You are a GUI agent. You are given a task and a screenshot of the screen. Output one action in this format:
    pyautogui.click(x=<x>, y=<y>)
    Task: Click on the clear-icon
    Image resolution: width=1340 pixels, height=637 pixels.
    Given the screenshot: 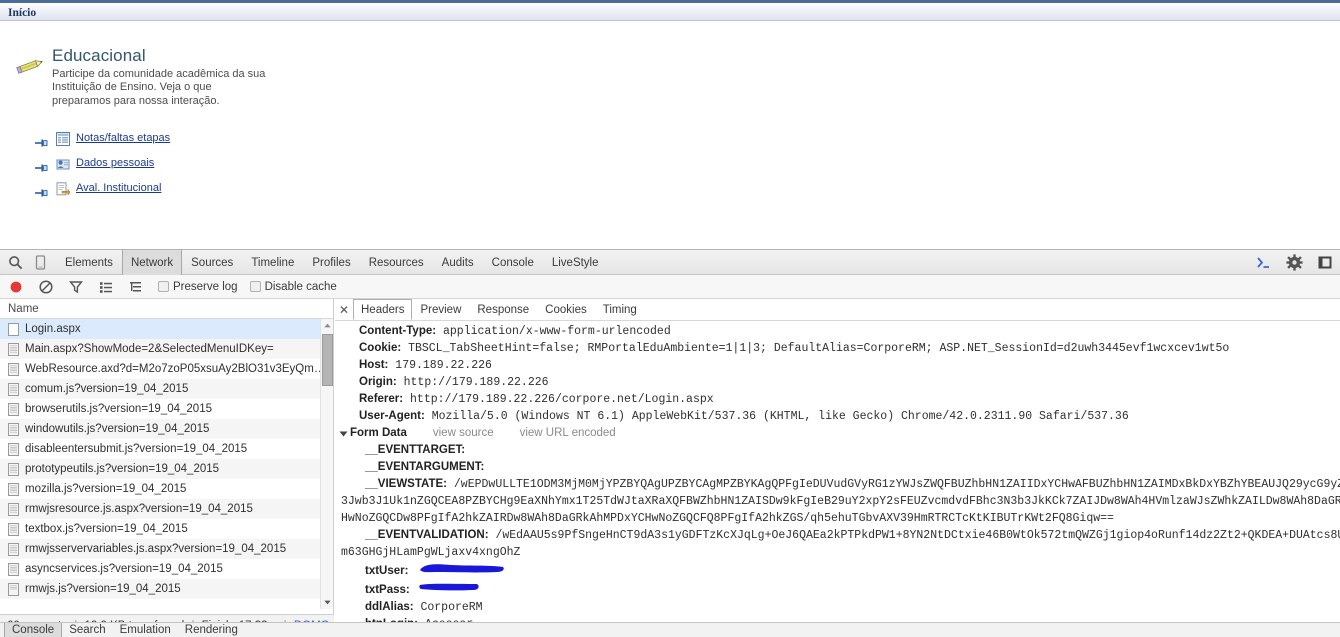 What is the action you would take?
    pyautogui.click(x=46, y=287)
    